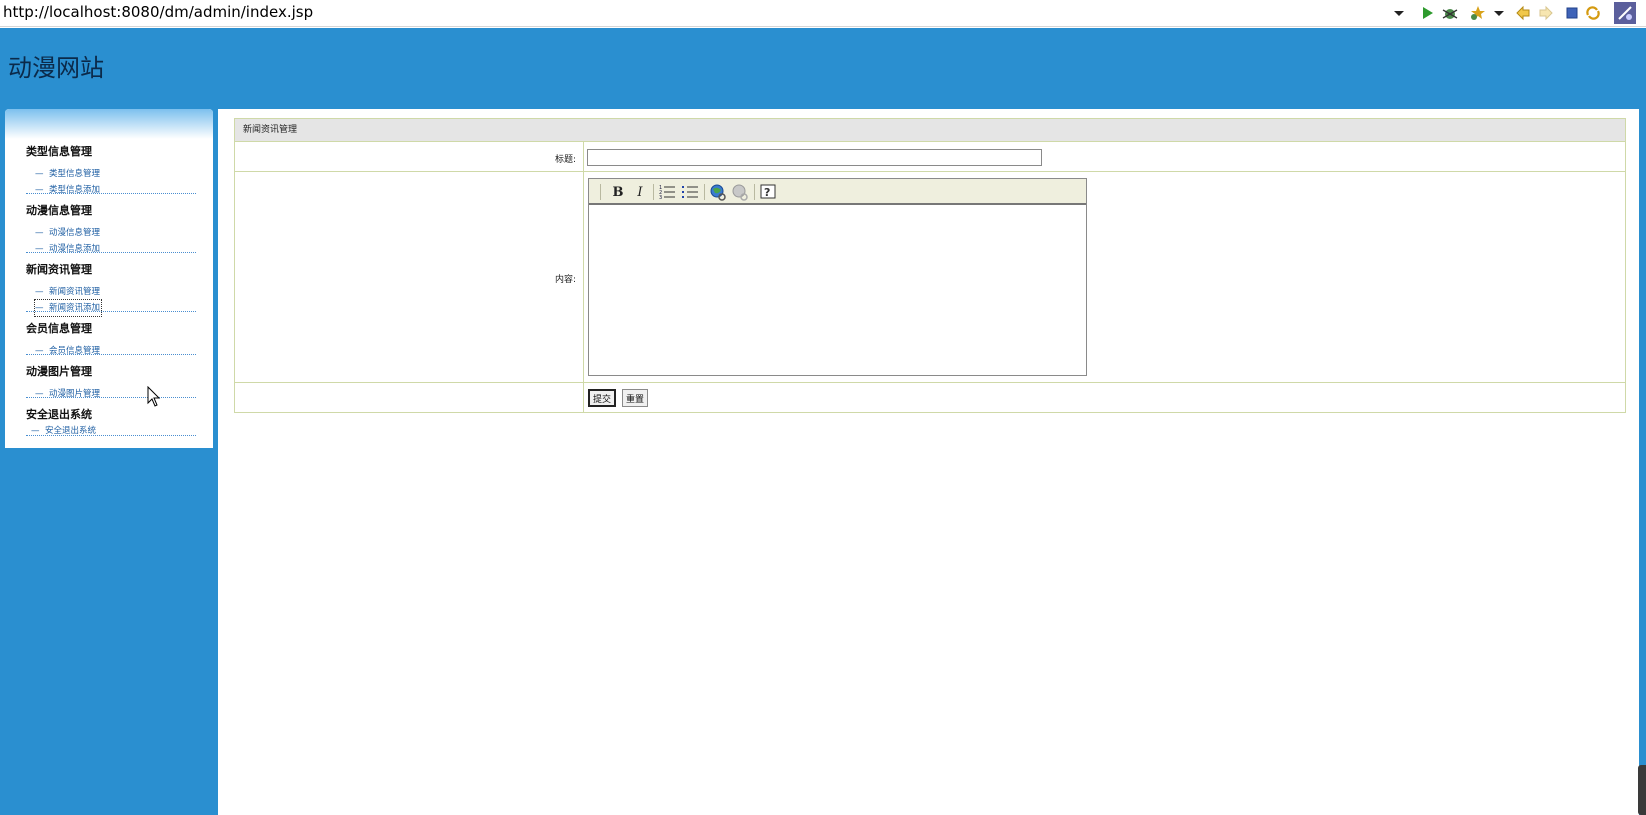 The width and height of the screenshot is (1646, 815). I want to click on run-icon, so click(1427, 13).